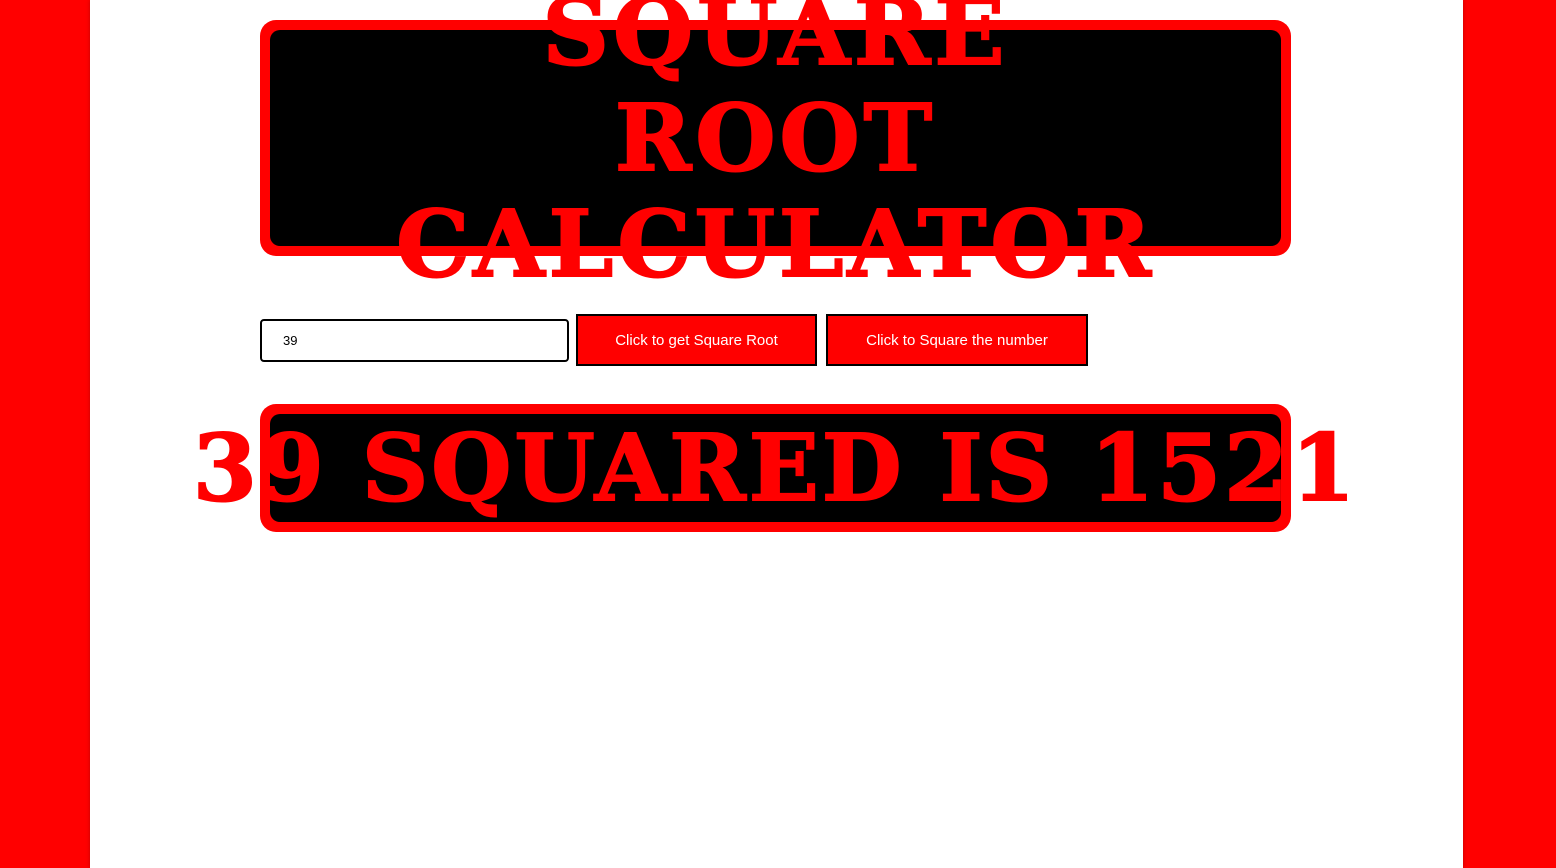 This screenshot has width=1556, height=868. I want to click on result-banner-inner: 39 squared is 1521, so click(774, 468).